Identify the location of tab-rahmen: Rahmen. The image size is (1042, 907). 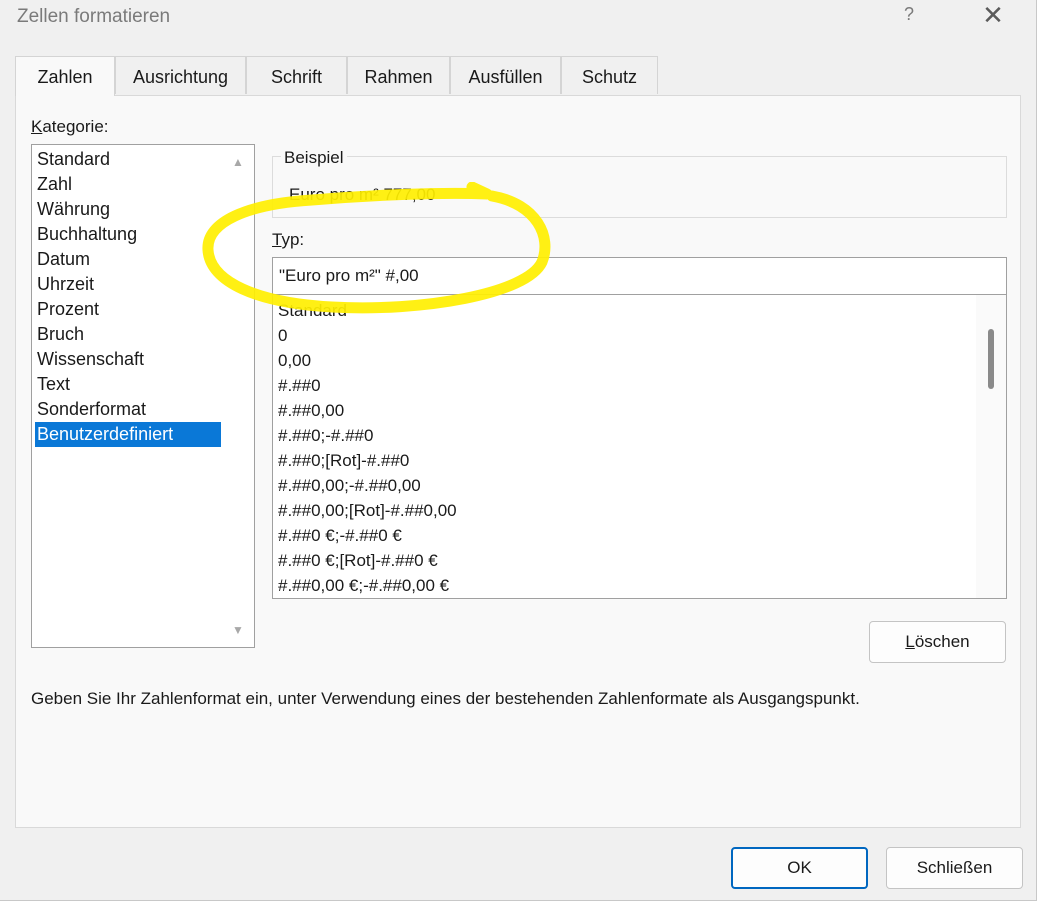
(398, 75).